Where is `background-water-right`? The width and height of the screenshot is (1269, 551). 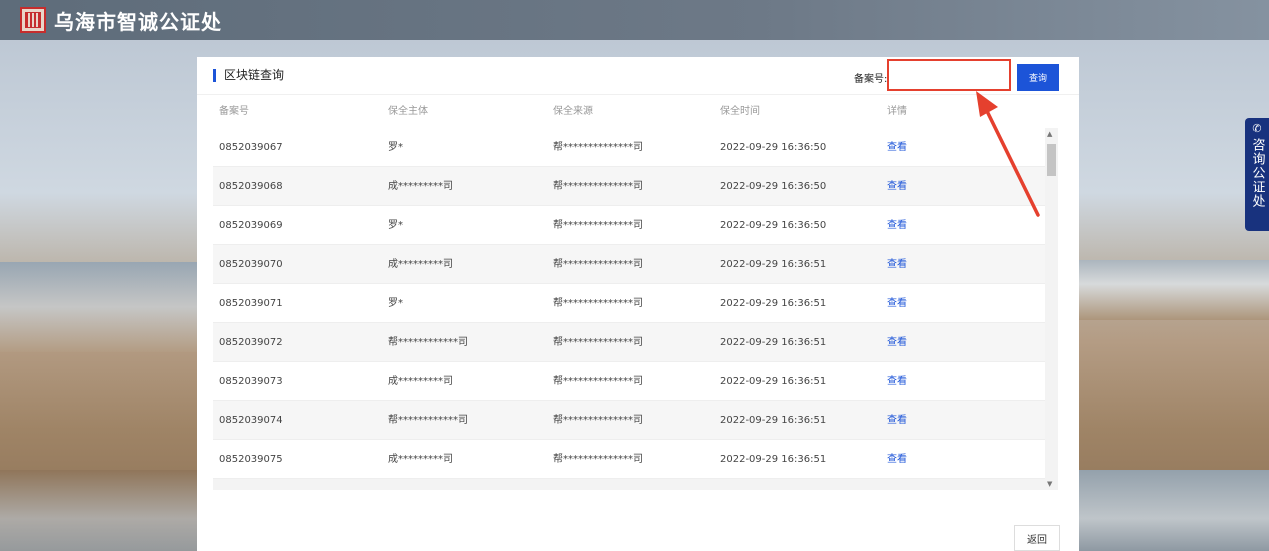 background-water-right is located at coordinates (1174, 290).